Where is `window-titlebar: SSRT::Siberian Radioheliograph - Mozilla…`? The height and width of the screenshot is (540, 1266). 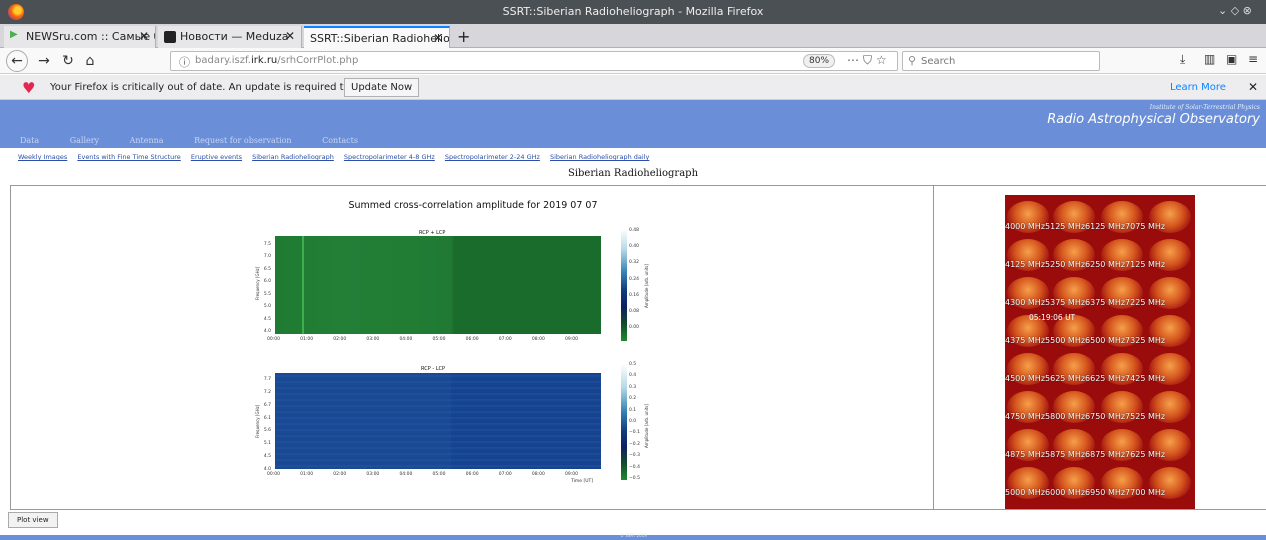
window-titlebar: SSRT::Siberian Radioheliograph - Mozilla… is located at coordinates (633, 12).